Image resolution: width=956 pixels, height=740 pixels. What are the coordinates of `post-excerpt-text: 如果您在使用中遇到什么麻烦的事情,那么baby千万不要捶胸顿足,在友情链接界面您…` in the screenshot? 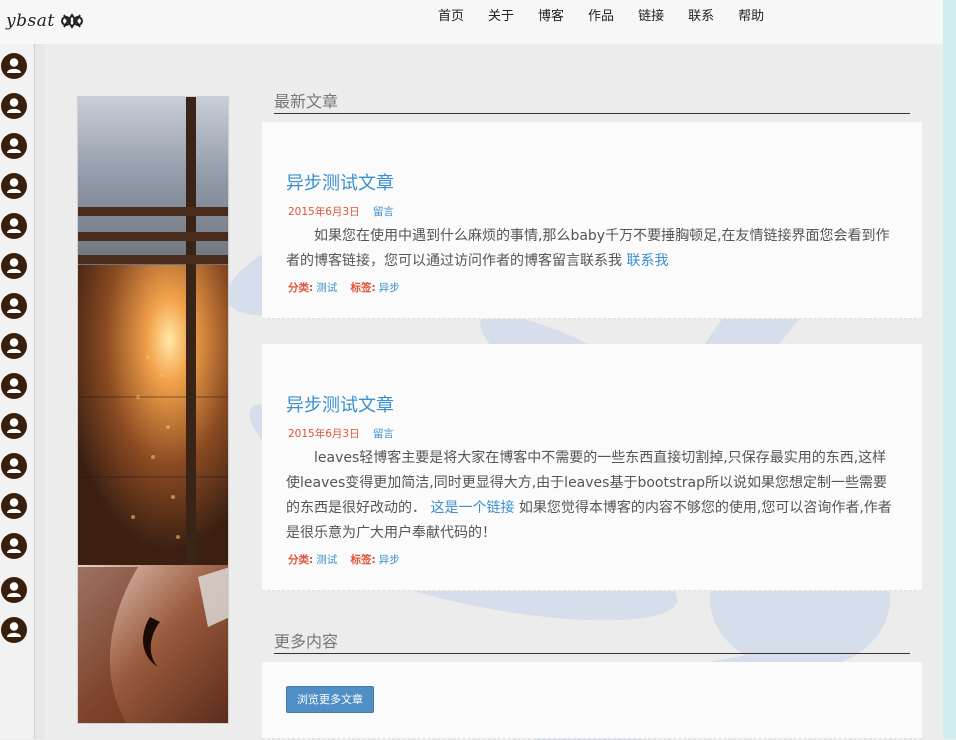 It's located at (588, 248).